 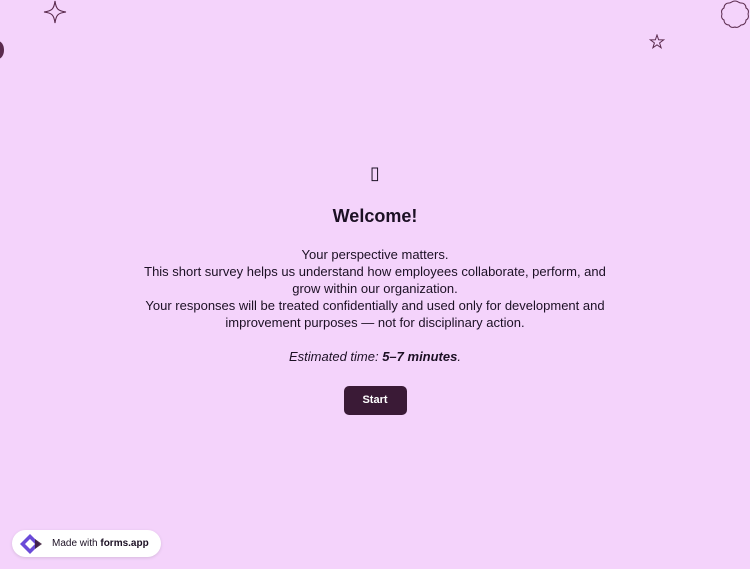 What do you see at coordinates (31, 544) in the screenshot?
I see `forms-app-logo-icon` at bounding box center [31, 544].